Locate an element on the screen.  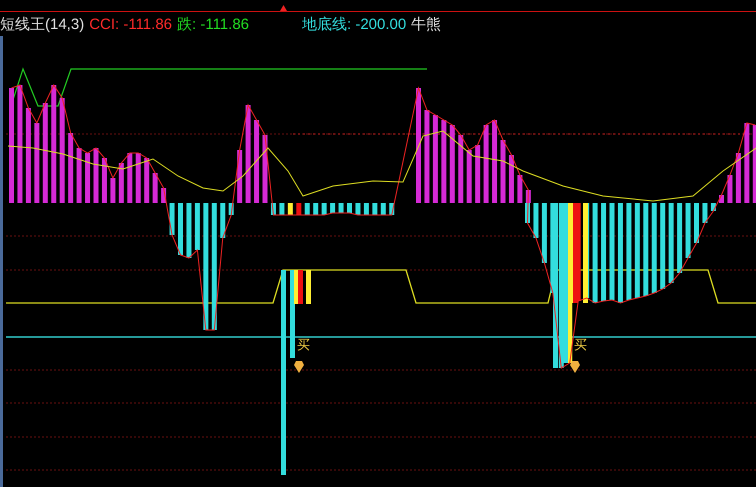
legend-text: 地底线: -200.00 is located at coordinates (354, 24).